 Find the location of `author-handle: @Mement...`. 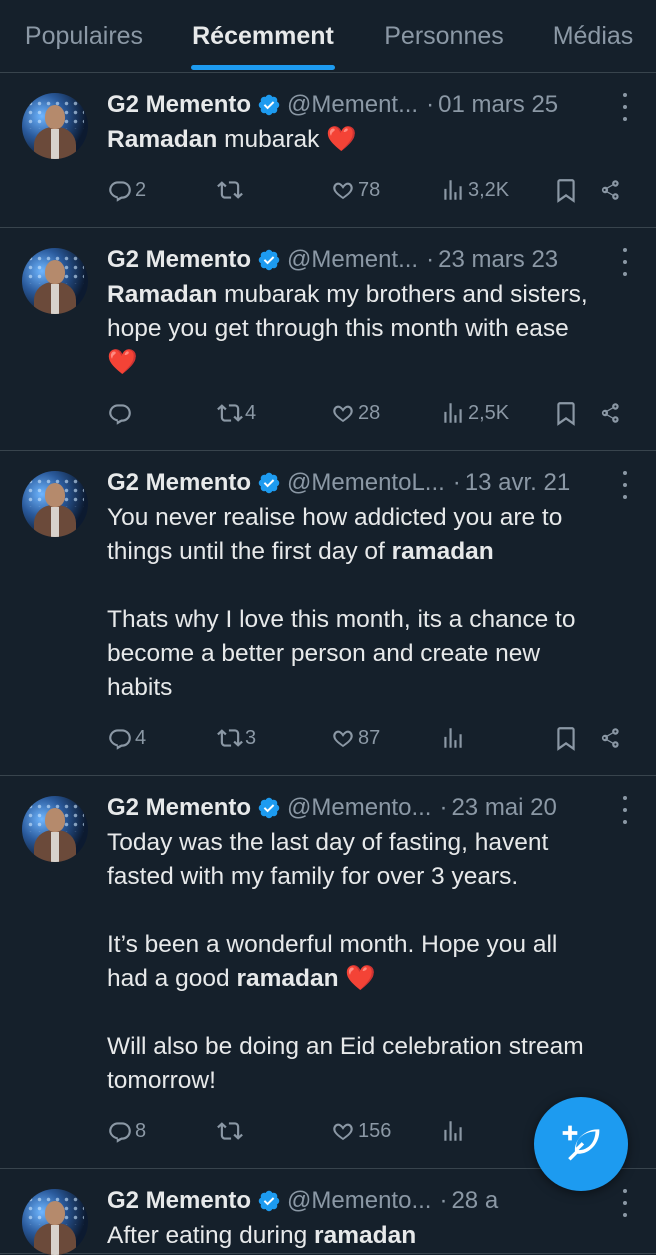

author-handle: @Mement... is located at coordinates (353, 104).